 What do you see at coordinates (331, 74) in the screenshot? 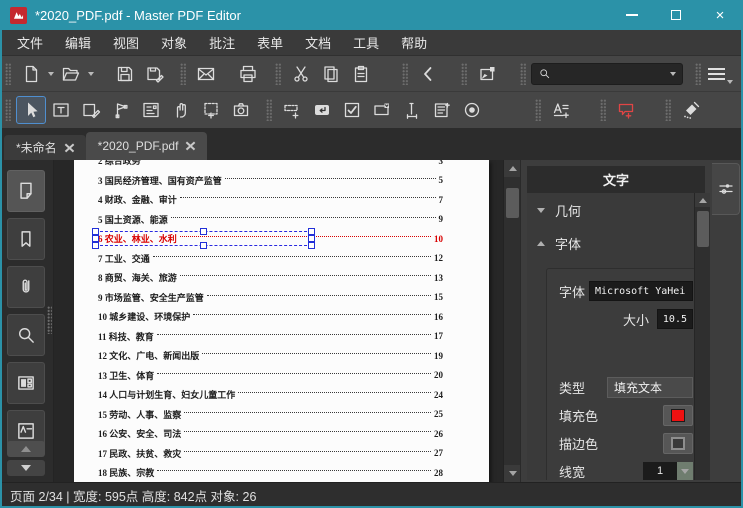
I see `copy-button` at bounding box center [331, 74].